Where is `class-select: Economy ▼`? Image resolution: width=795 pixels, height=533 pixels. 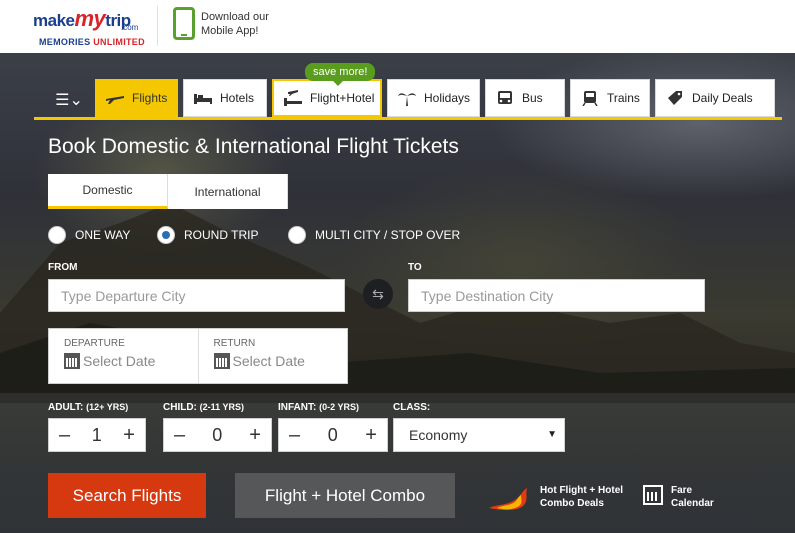 class-select: Economy ▼ is located at coordinates (479, 435).